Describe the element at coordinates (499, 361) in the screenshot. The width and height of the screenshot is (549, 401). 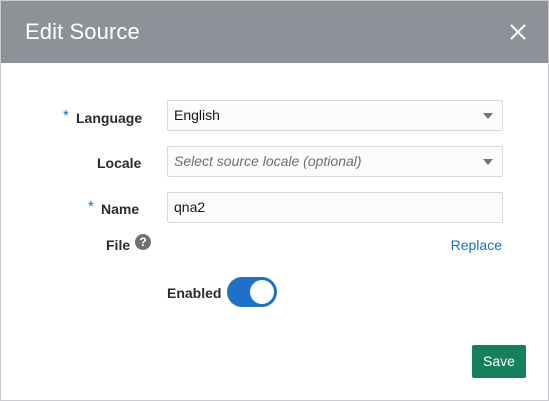
I see `save-button: Save` at that location.